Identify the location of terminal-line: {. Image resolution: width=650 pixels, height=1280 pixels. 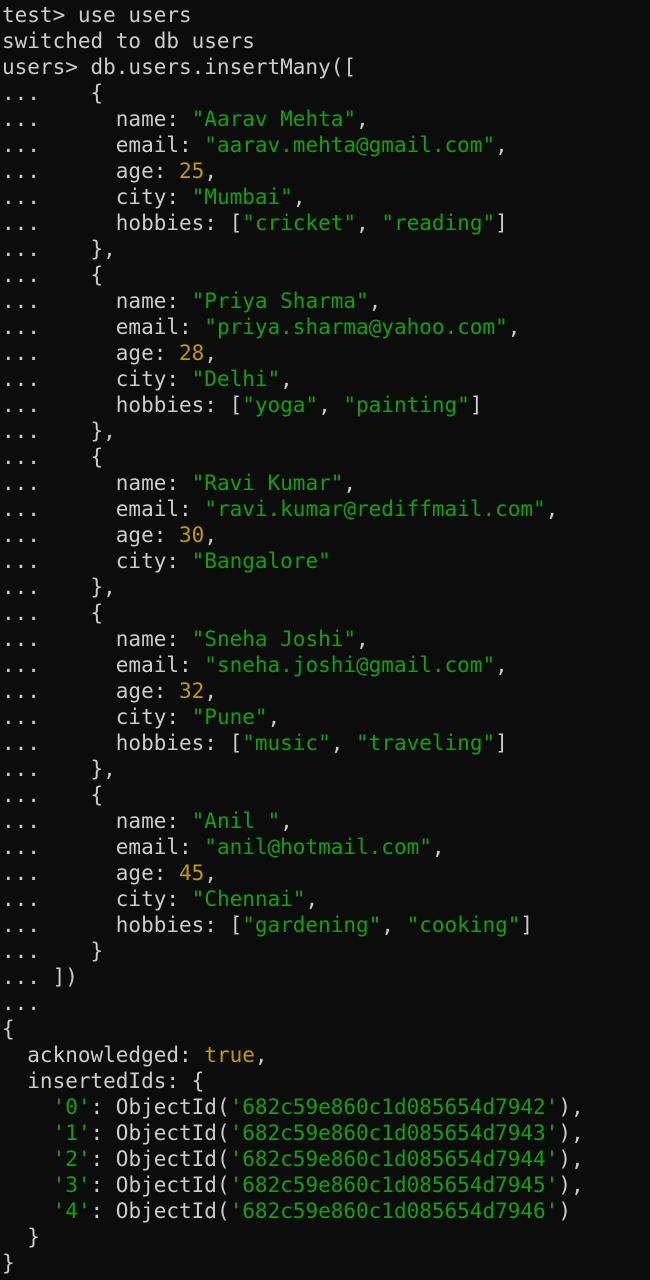
(326, 1029).